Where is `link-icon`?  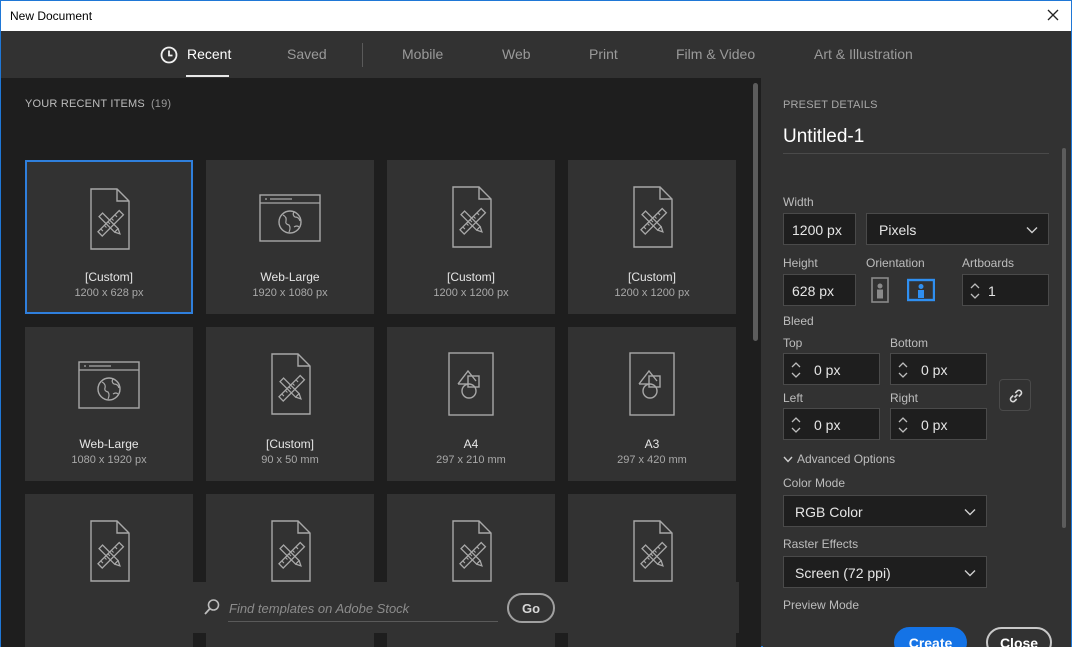 link-icon is located at coordinates (1016, 396).